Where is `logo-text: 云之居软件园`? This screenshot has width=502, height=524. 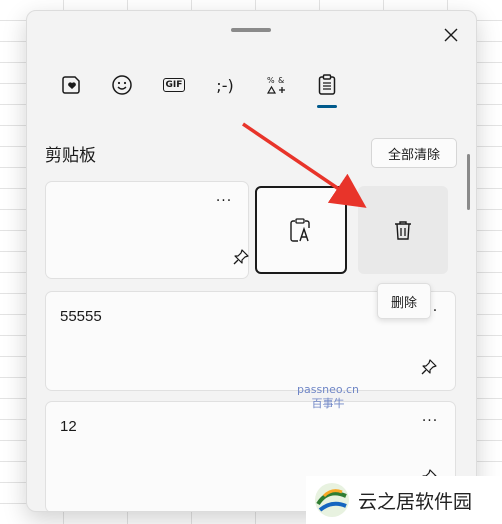
logo-text: 云之居软件园 is located at coordinates (415, 501).